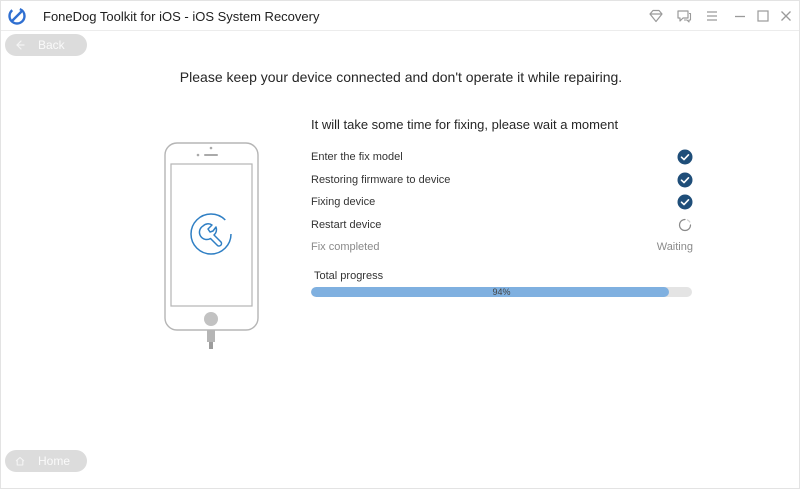 This screenshot has height=489, width=800. Describe the element at coordinates (381, 180) in the screenshot. I see `step-label: Restoring firmware to device` at that location.